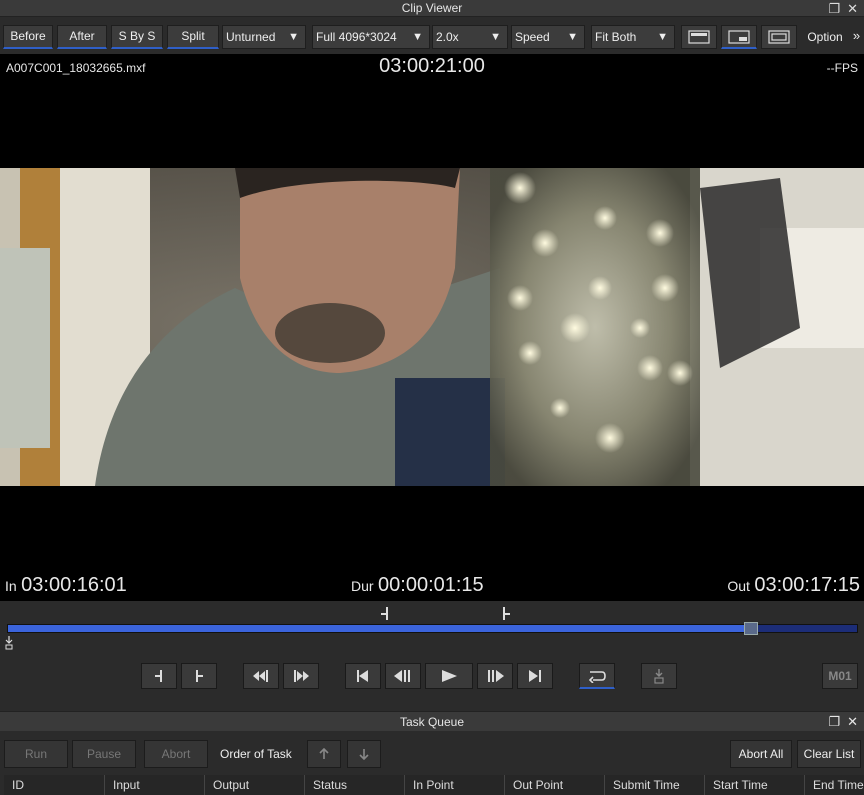  What do you see at coordinates (256, 754) in the screenshot?
I see `order-of-task-label: Order of Task` at bounding box center [256, 754].